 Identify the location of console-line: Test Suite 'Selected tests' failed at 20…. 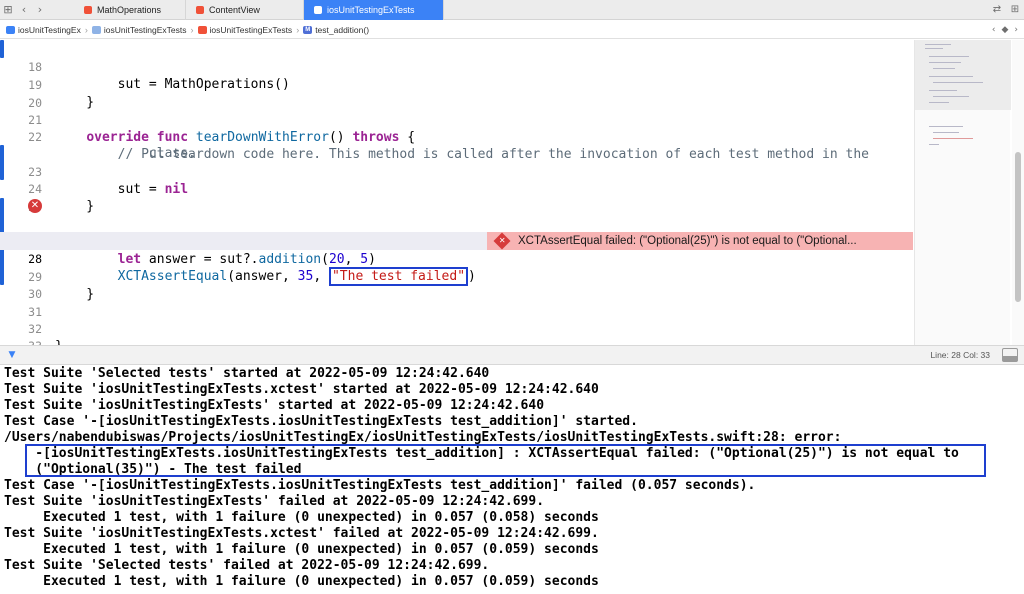
(247, 565).